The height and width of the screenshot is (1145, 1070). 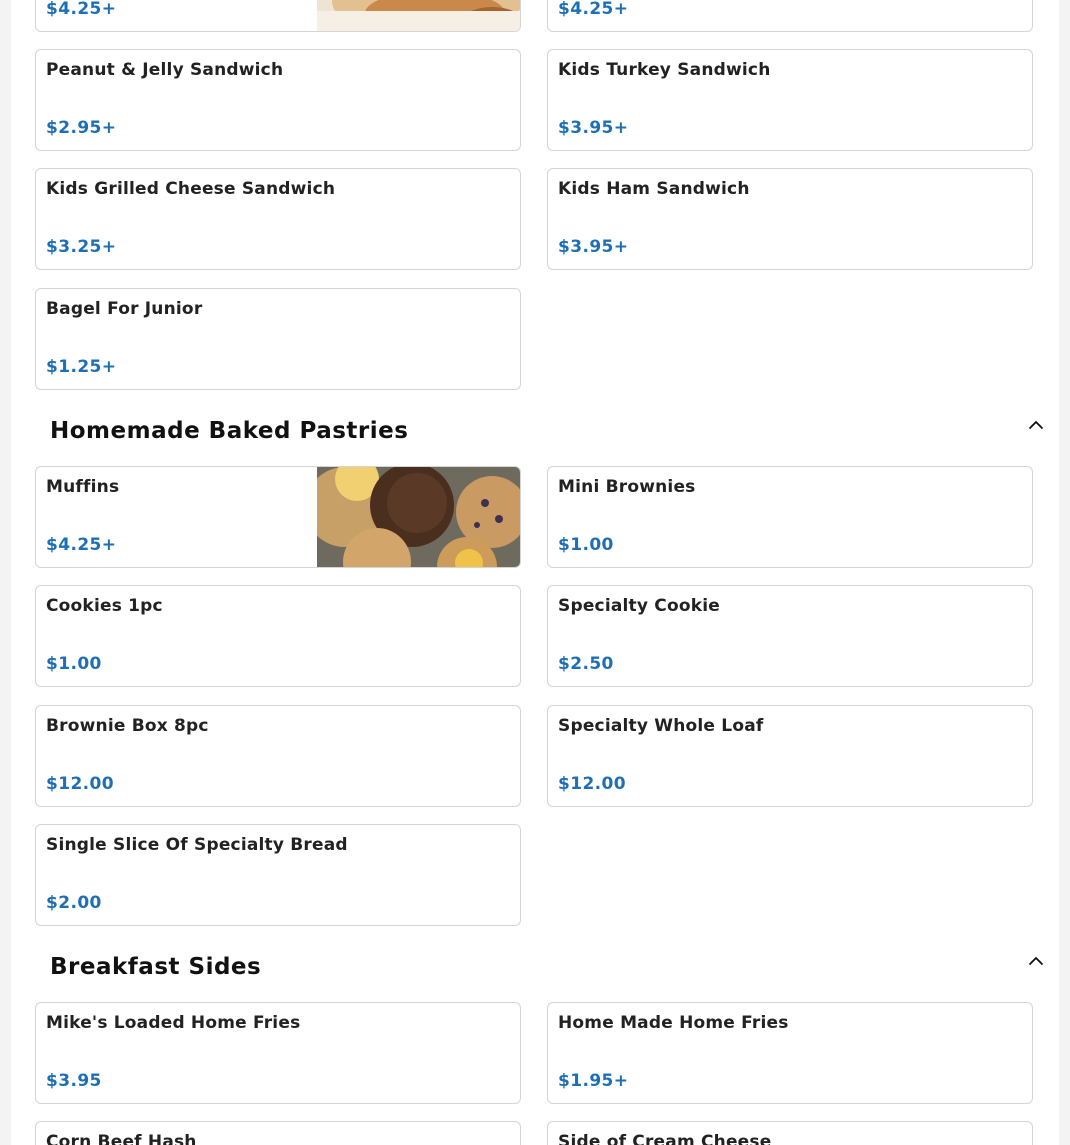 I want to click on menu-item-card: Side of Cream Cheese, so click(x=790, y=1133).